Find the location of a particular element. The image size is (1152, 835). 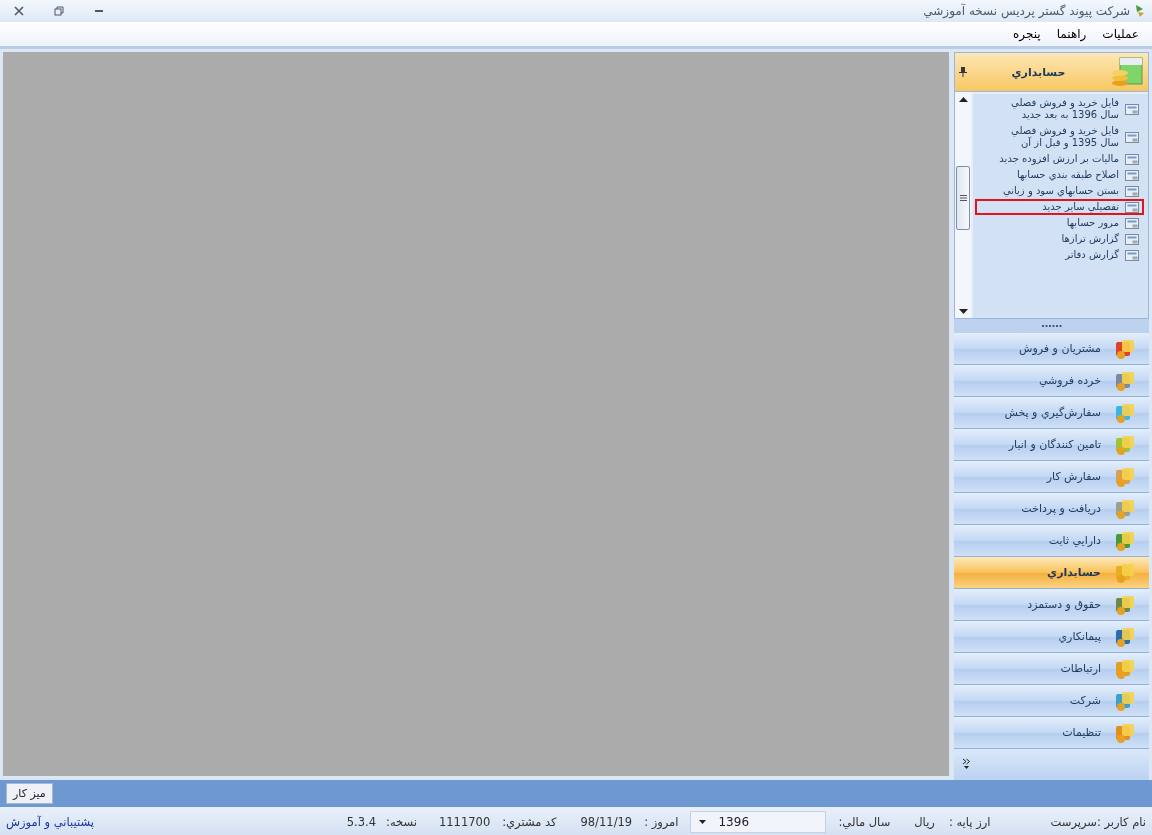

module-tab: شركت is located at coordinates (1051, 701).